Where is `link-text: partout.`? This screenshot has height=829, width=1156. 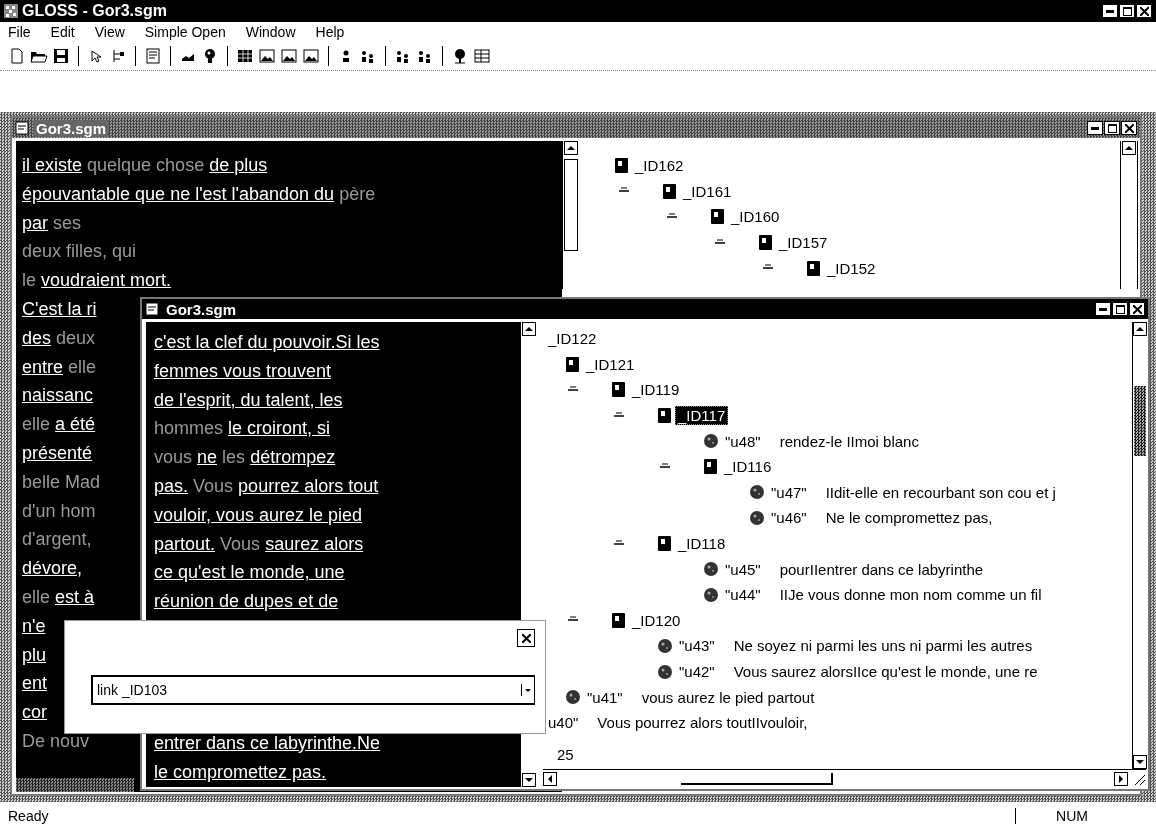
link-text: partout. is located at coordinates (185, 543).